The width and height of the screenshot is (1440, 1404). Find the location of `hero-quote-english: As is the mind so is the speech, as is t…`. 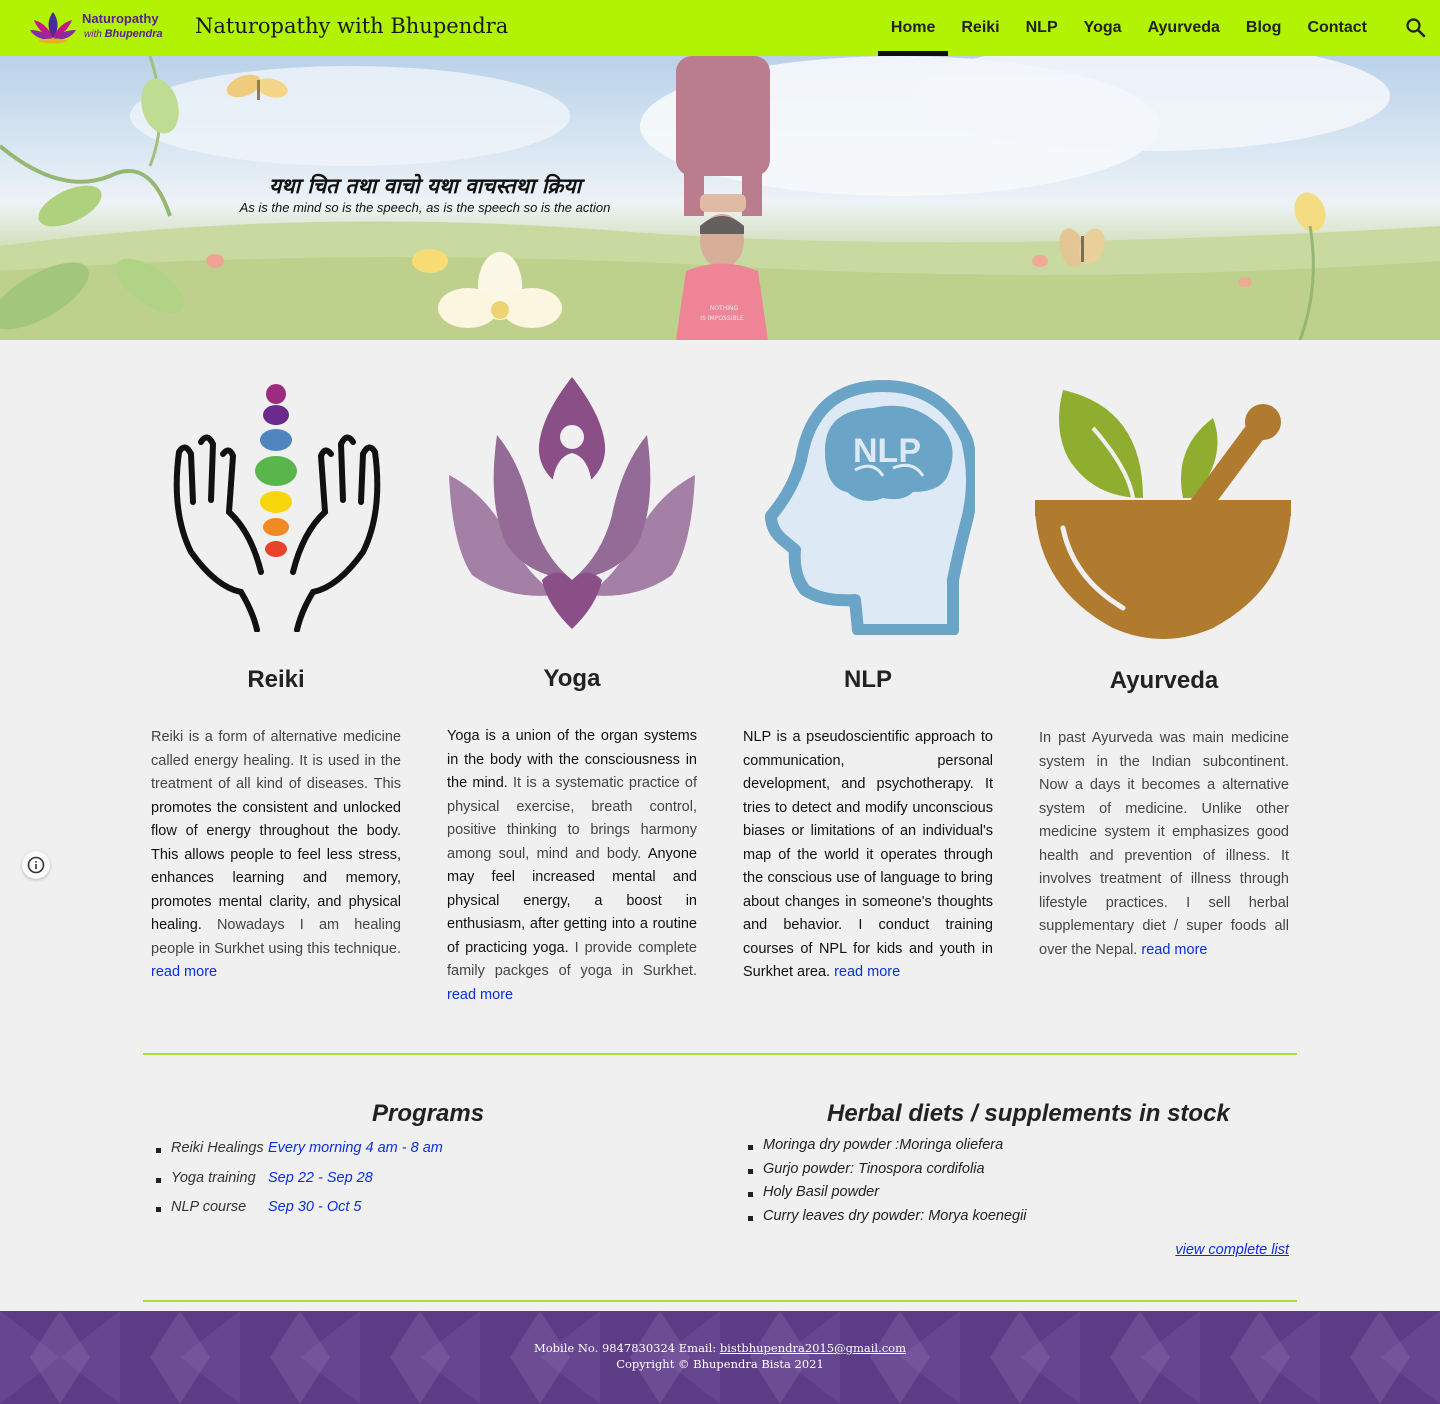

hero-quote-english: As is the mind so is the speech, as is t… is located at coordinates (425, 207).